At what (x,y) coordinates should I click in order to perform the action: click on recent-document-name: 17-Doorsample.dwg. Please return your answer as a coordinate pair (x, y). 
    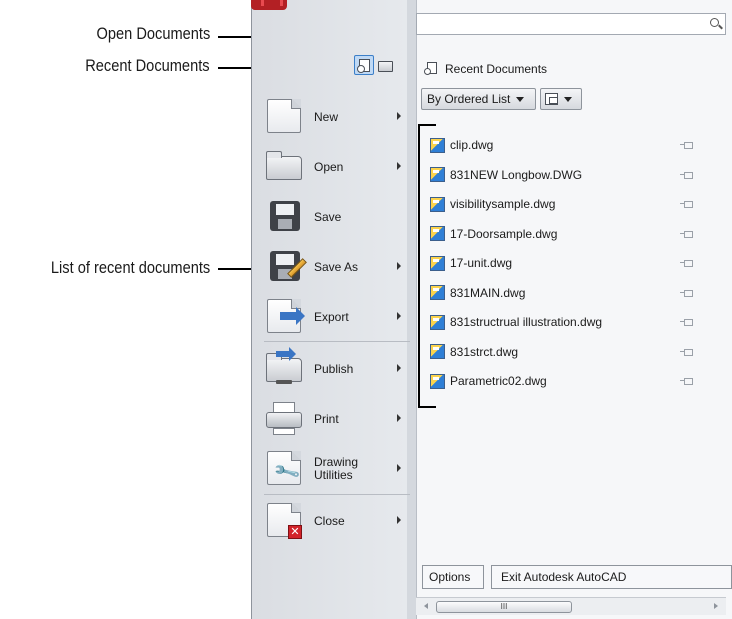
    Looking at the image, I should click on (504, 233).